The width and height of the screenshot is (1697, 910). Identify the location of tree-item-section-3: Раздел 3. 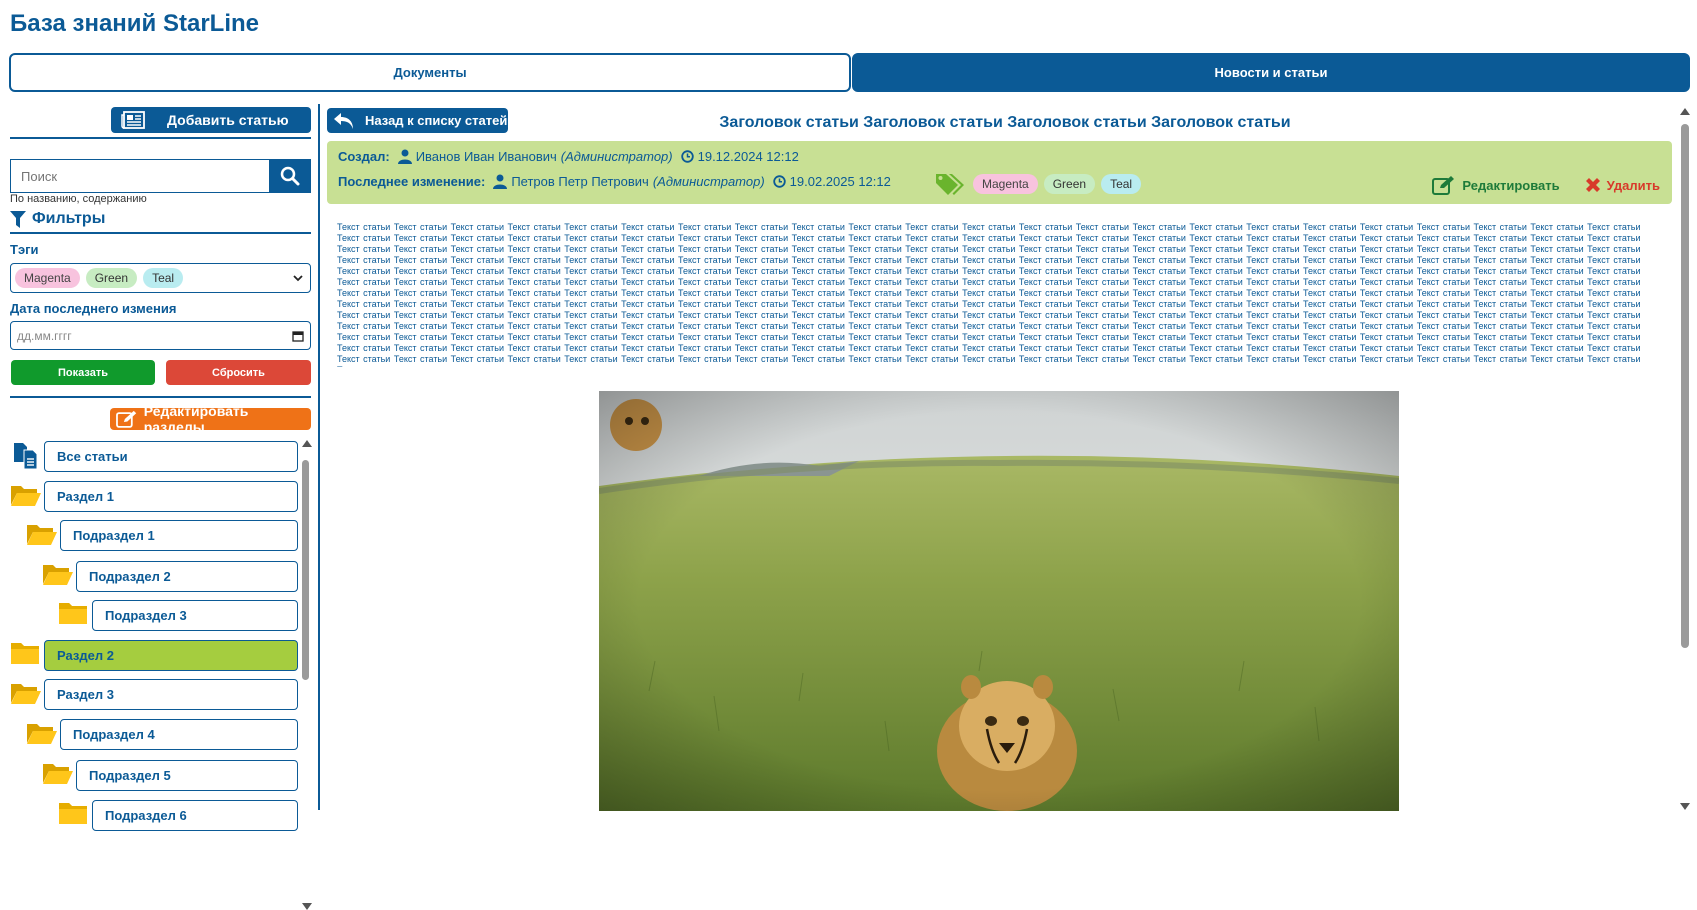
(171, 694).